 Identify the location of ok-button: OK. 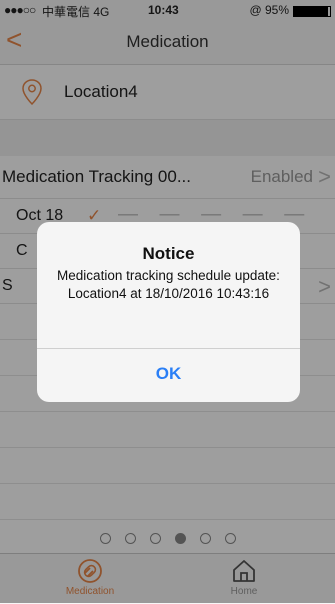
(168, 375).